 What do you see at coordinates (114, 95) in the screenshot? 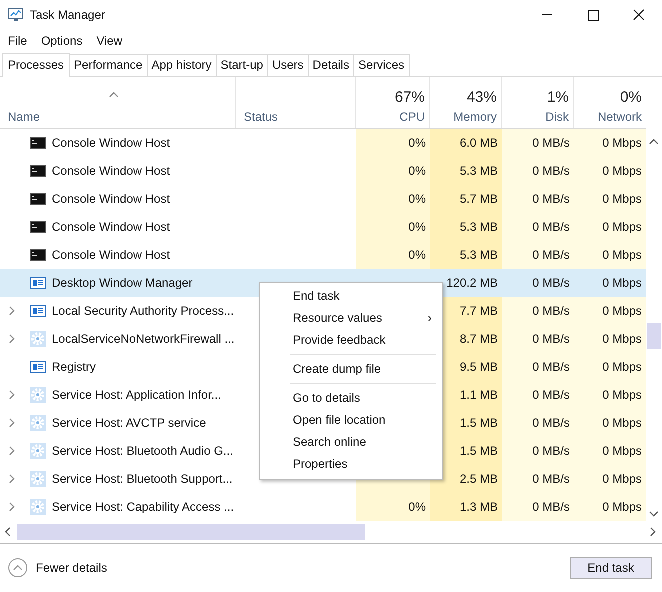
I see `sort-caret-icon` at bounding box center [114, 95].